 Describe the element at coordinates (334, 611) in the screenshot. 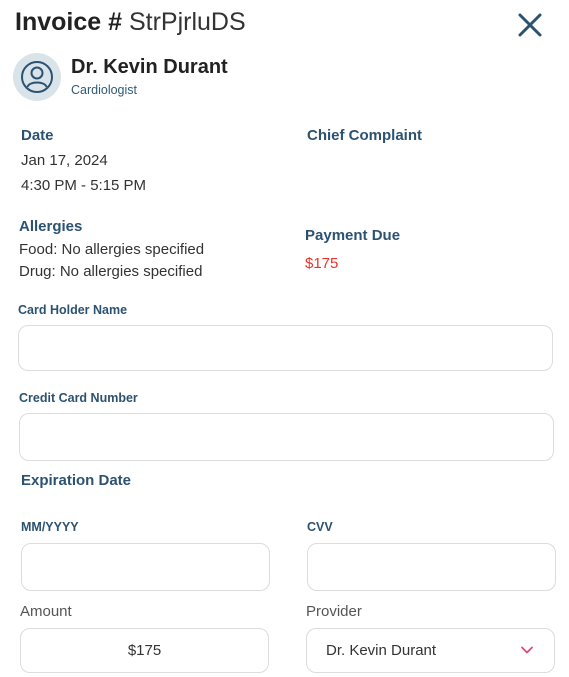

I see `provider-label: Provider` at that location.